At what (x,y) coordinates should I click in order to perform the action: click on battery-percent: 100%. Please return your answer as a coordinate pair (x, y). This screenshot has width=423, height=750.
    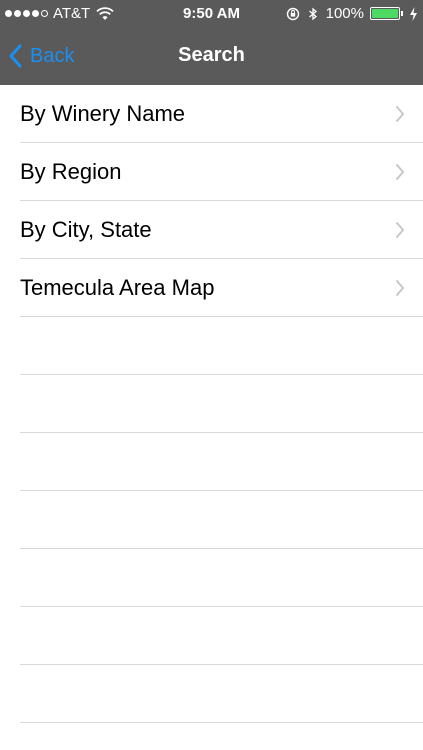
    Looking at the image, I should click on (344, 13).